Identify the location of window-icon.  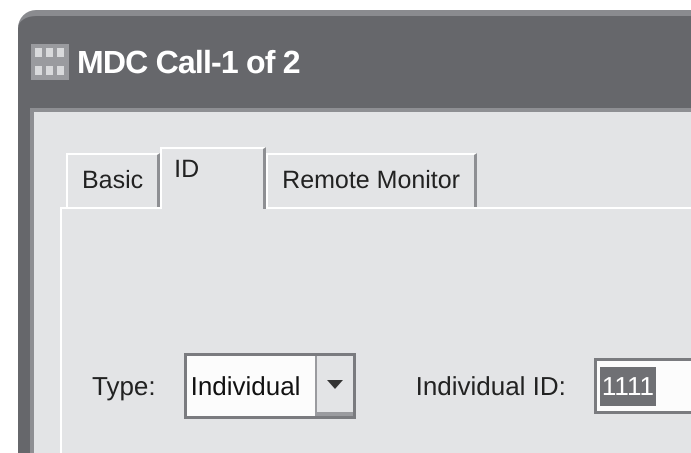
(50, 62).